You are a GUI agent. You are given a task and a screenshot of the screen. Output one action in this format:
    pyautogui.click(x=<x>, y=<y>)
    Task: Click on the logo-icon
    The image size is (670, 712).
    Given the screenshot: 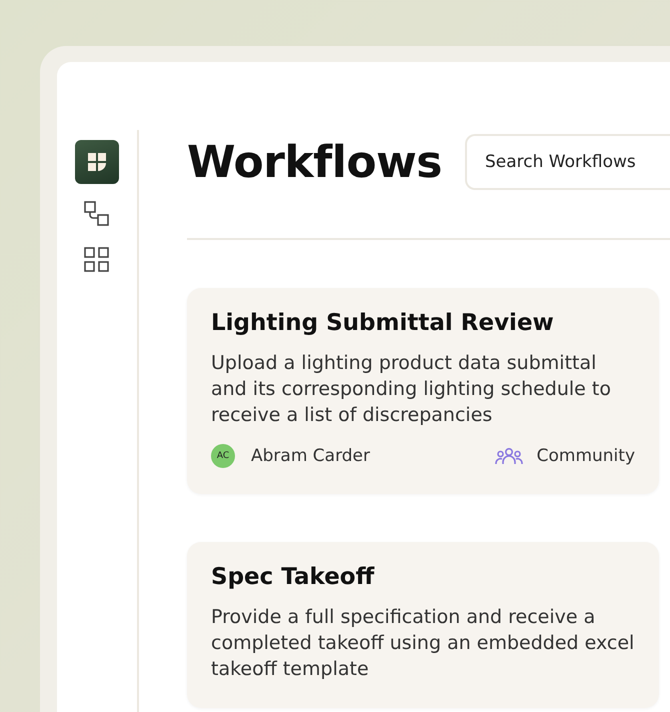 What is the action you would take?
    pyautogui.click(x=97, y=162)
    